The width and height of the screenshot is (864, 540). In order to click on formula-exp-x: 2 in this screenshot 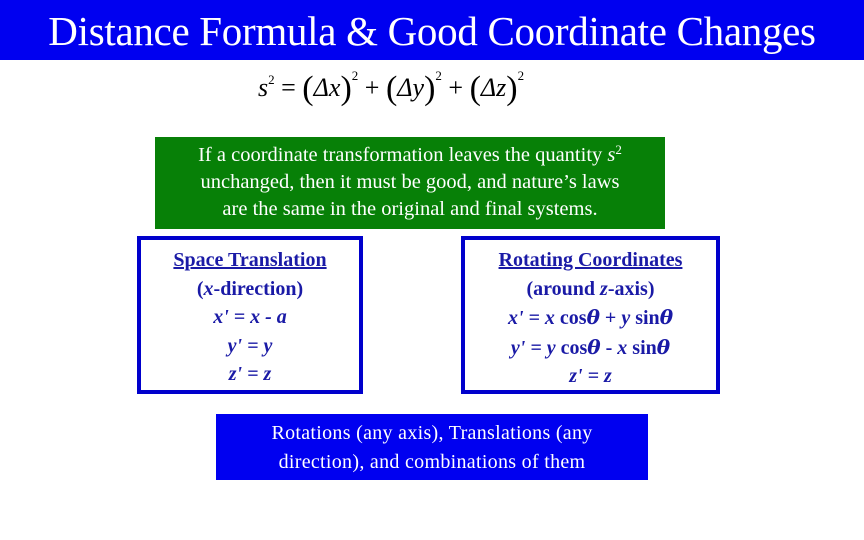, I will do `click(355, 75)`.